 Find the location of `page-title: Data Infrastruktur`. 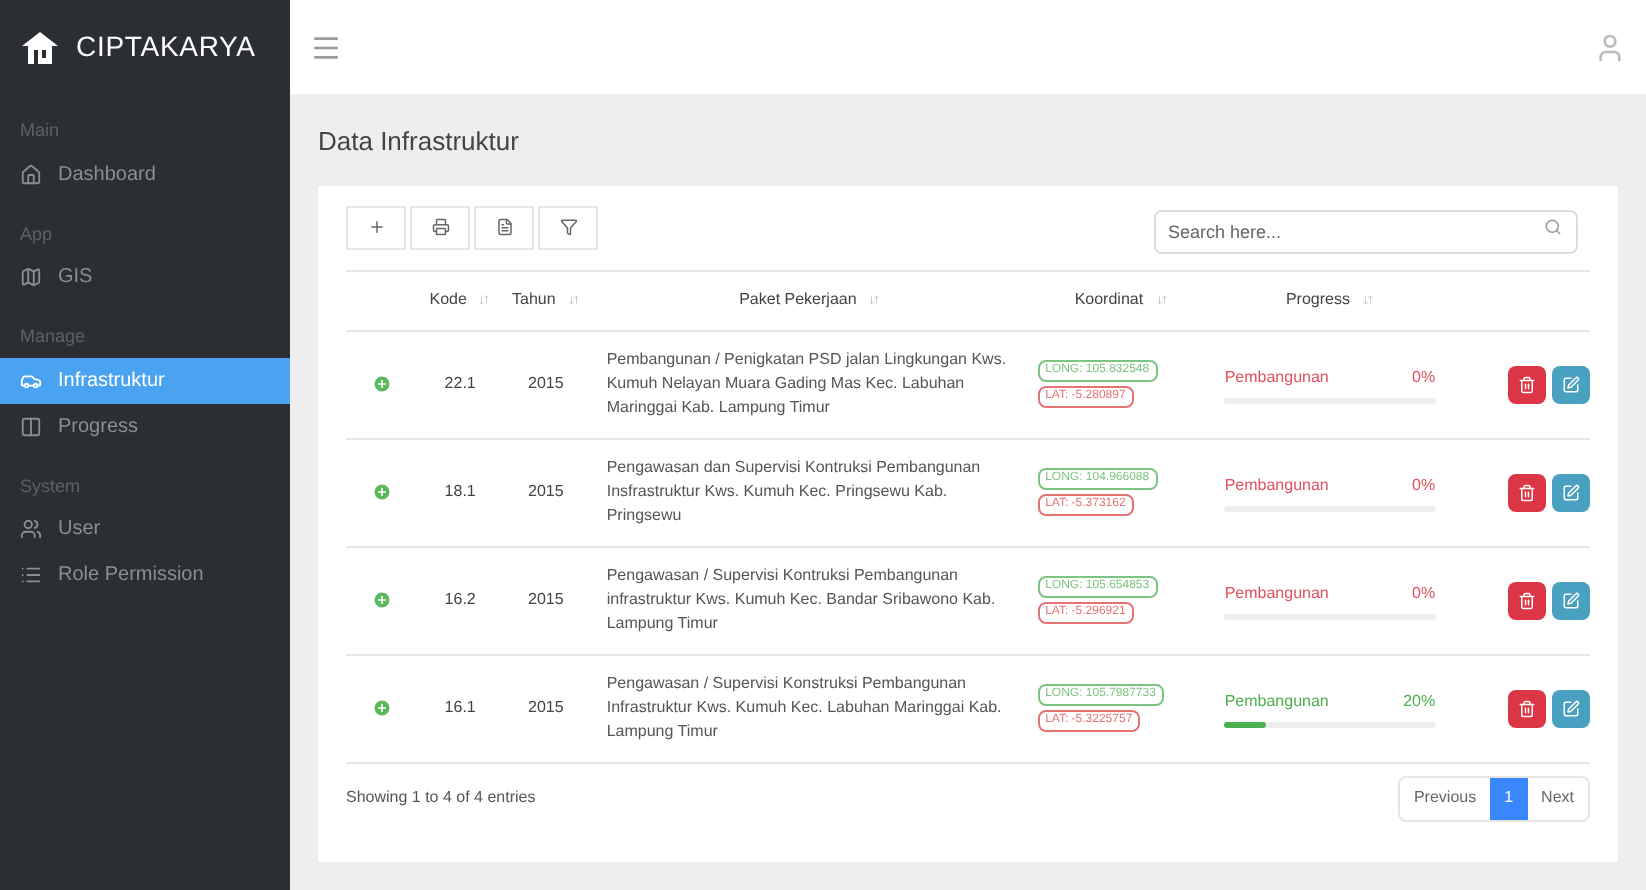

page-title: Data Infrastruktur is located at coordinates (419, 142).